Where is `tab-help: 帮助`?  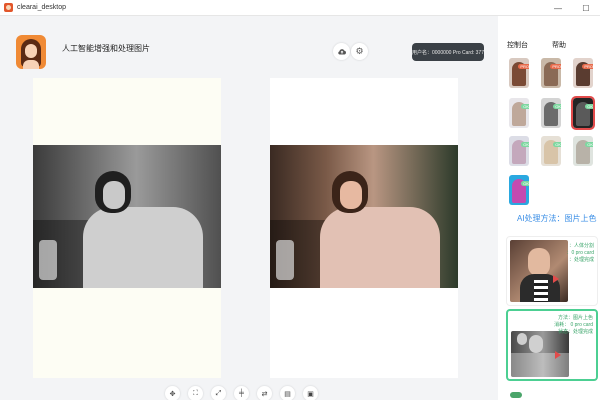
tab-help: 帮助 is located at coordinates (559, 45).